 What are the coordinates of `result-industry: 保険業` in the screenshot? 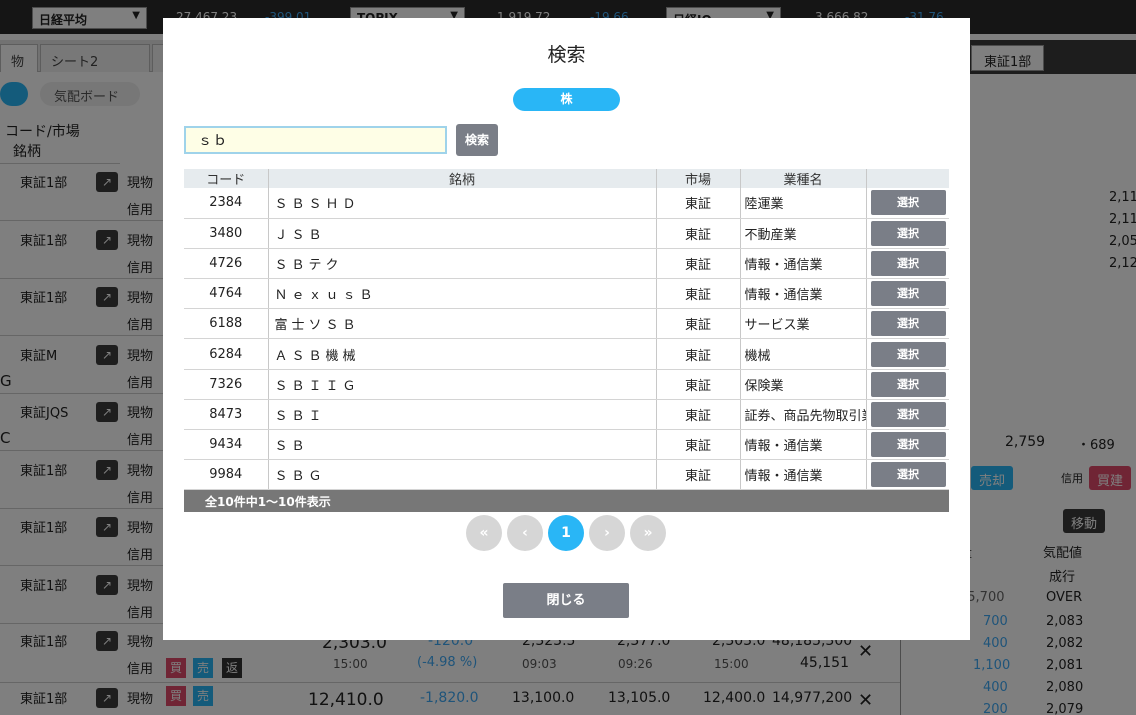 It's located at (803, 384).